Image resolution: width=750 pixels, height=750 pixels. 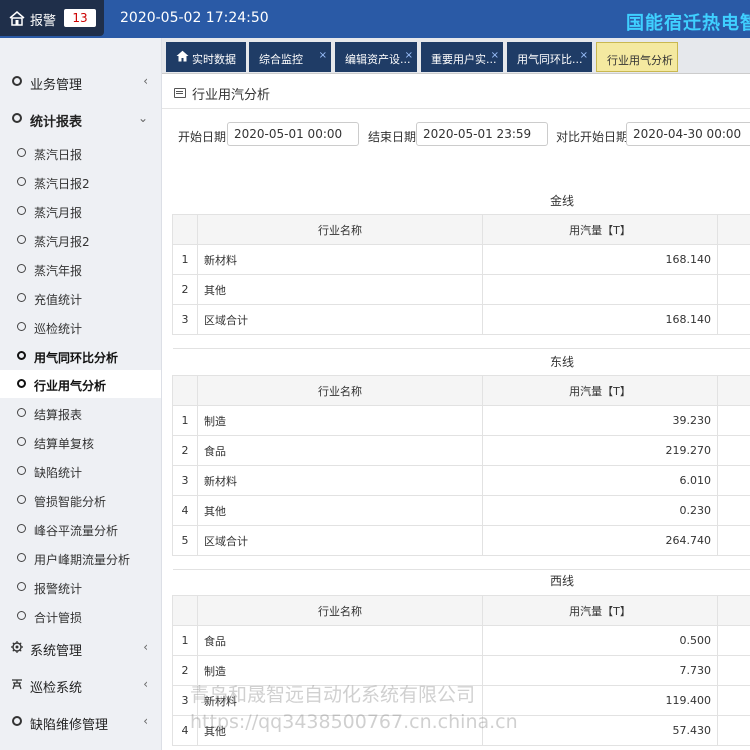 What do you see at coordinates (180, 93) in the screenshot?
I see `table-icon` at bounding box center [180, 93].